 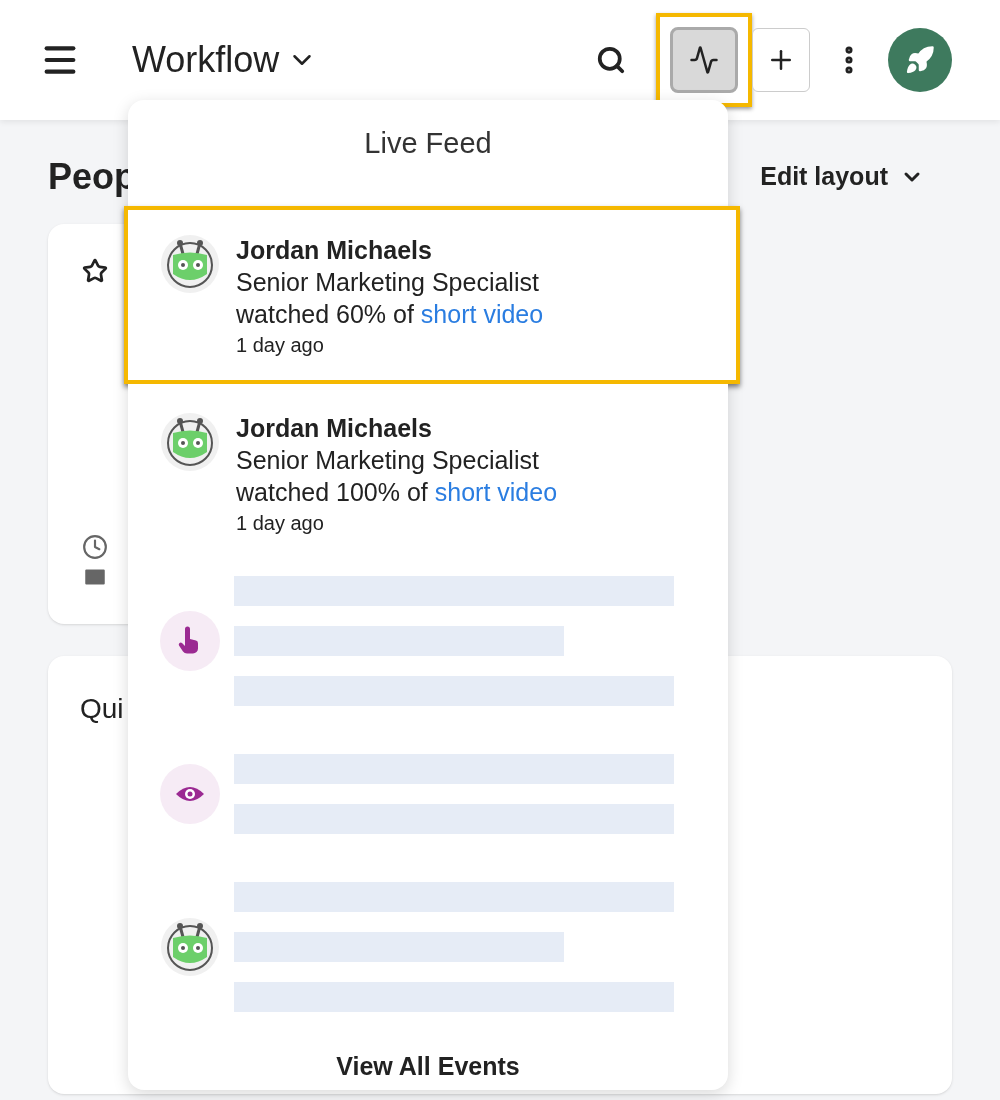 I want to click on pointing-hand-icon, so click(x=190, y=640).